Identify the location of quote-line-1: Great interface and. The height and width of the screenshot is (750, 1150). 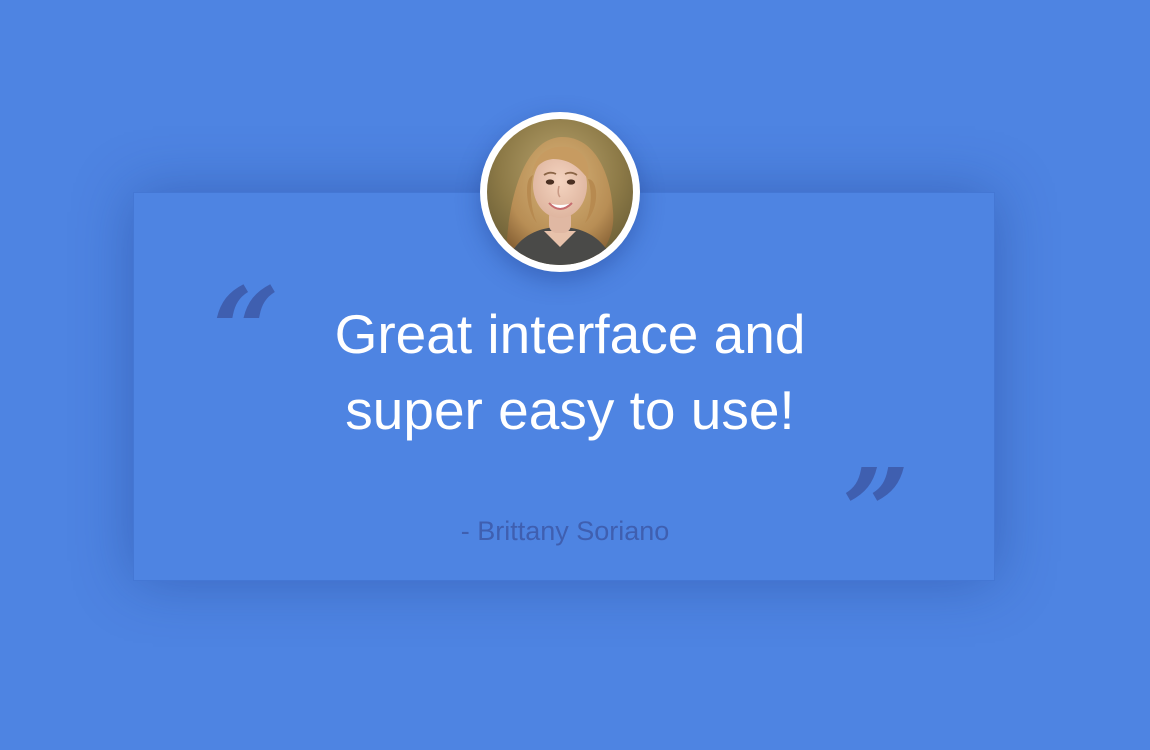
(570, 334).